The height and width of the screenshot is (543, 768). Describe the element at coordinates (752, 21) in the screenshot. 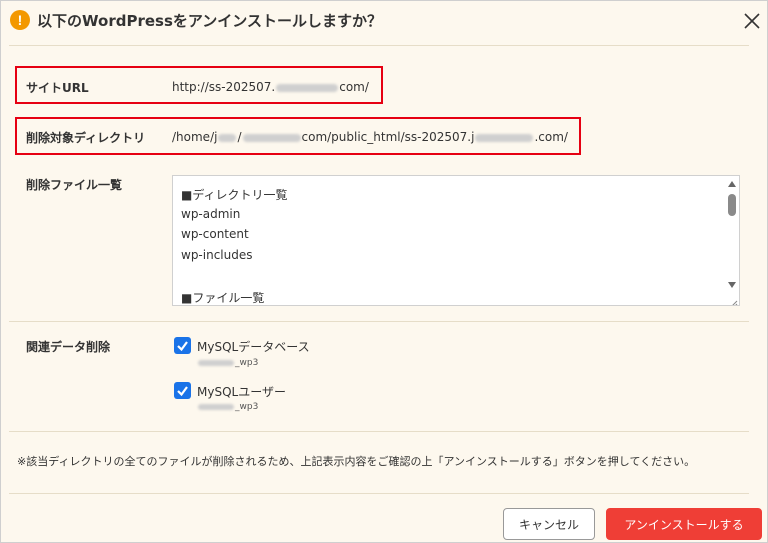

I see `close-icon` at that location.